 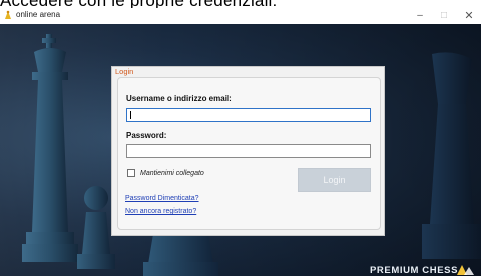 I want to click on brand-label: PREMIUM CHESS, so click(x=414, y=270).